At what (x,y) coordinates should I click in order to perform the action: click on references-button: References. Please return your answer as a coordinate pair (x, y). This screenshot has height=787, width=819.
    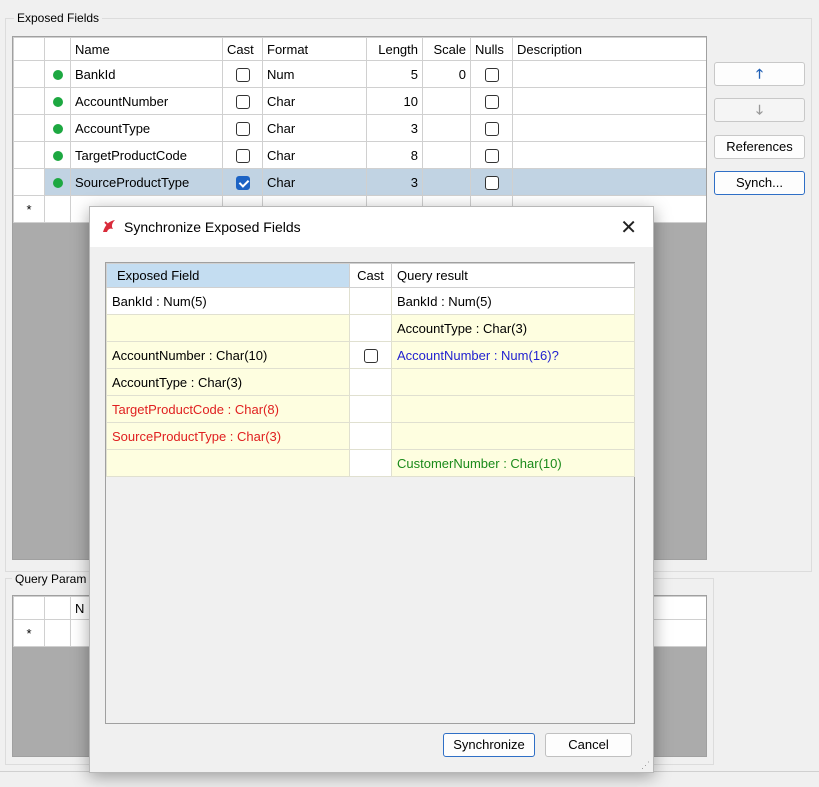
    Looking at the image, I should click on (759, 147).